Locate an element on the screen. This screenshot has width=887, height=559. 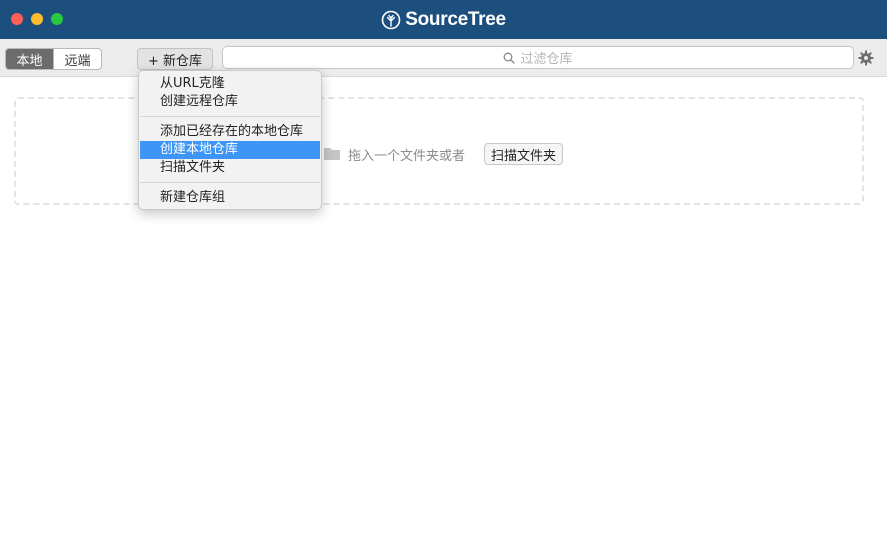
new-repository-button: + 新仓库 is located at coordinates (175, 59).